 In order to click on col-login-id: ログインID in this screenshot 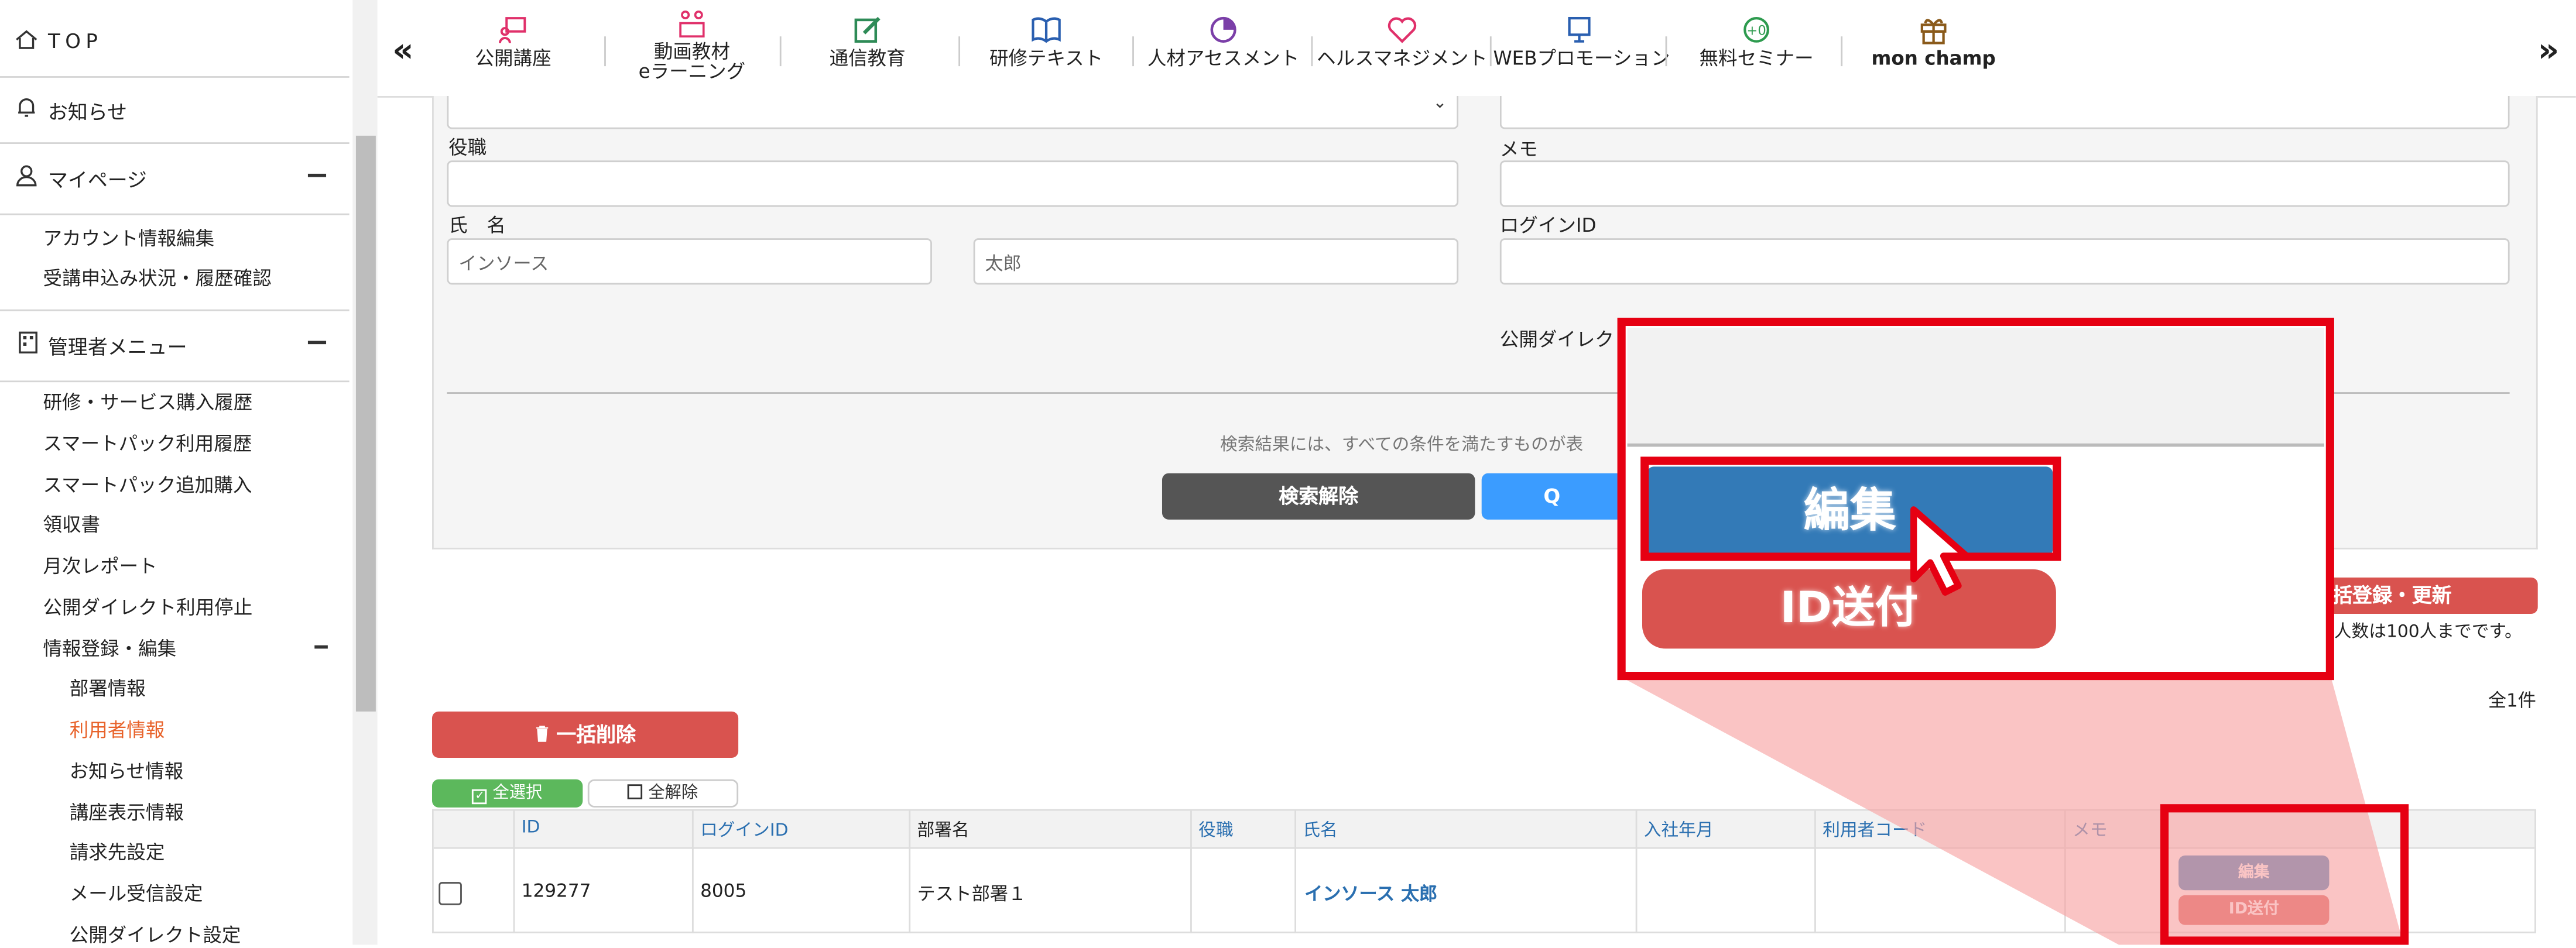, I will do `click(744, 830)`.